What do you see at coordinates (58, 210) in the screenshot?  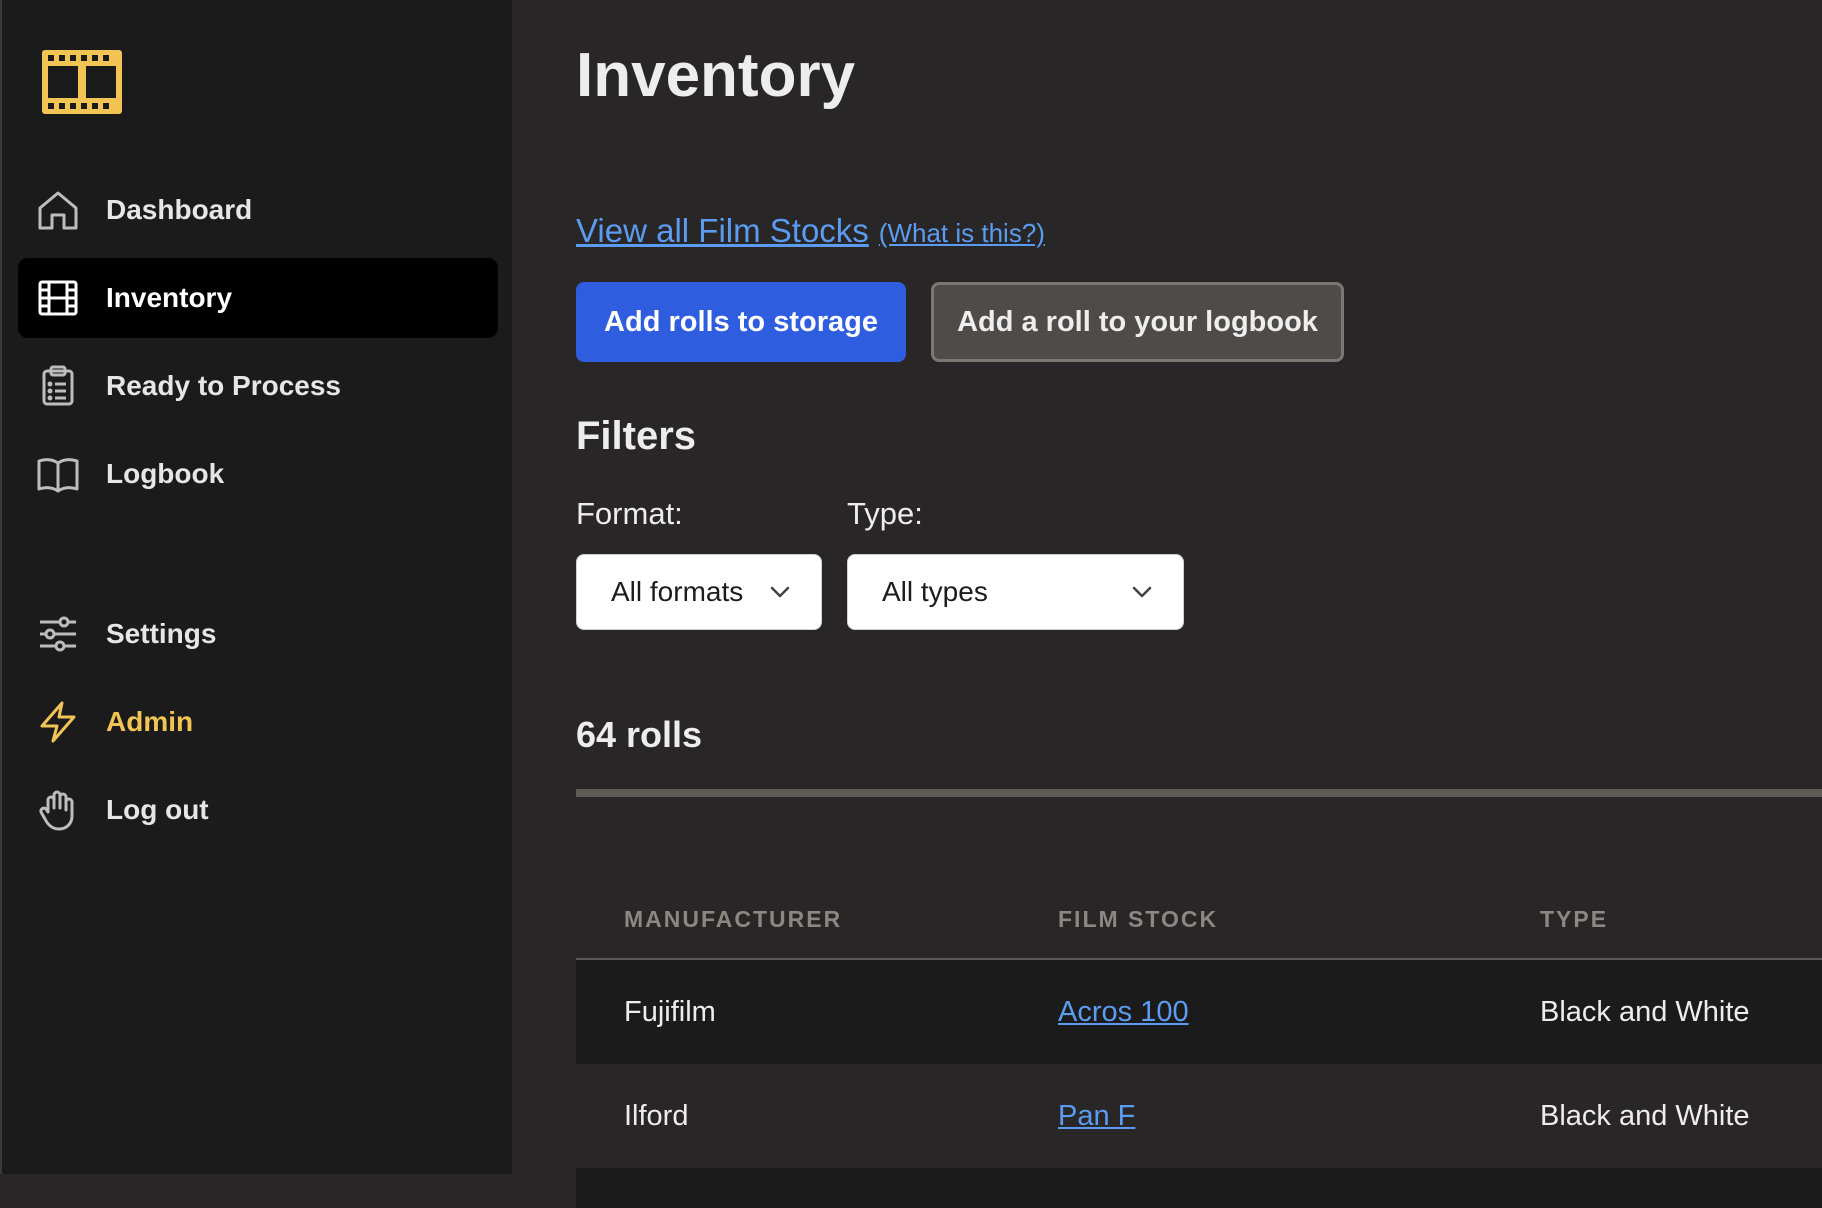 I see `home-icon` at bounding box center [58, 210].